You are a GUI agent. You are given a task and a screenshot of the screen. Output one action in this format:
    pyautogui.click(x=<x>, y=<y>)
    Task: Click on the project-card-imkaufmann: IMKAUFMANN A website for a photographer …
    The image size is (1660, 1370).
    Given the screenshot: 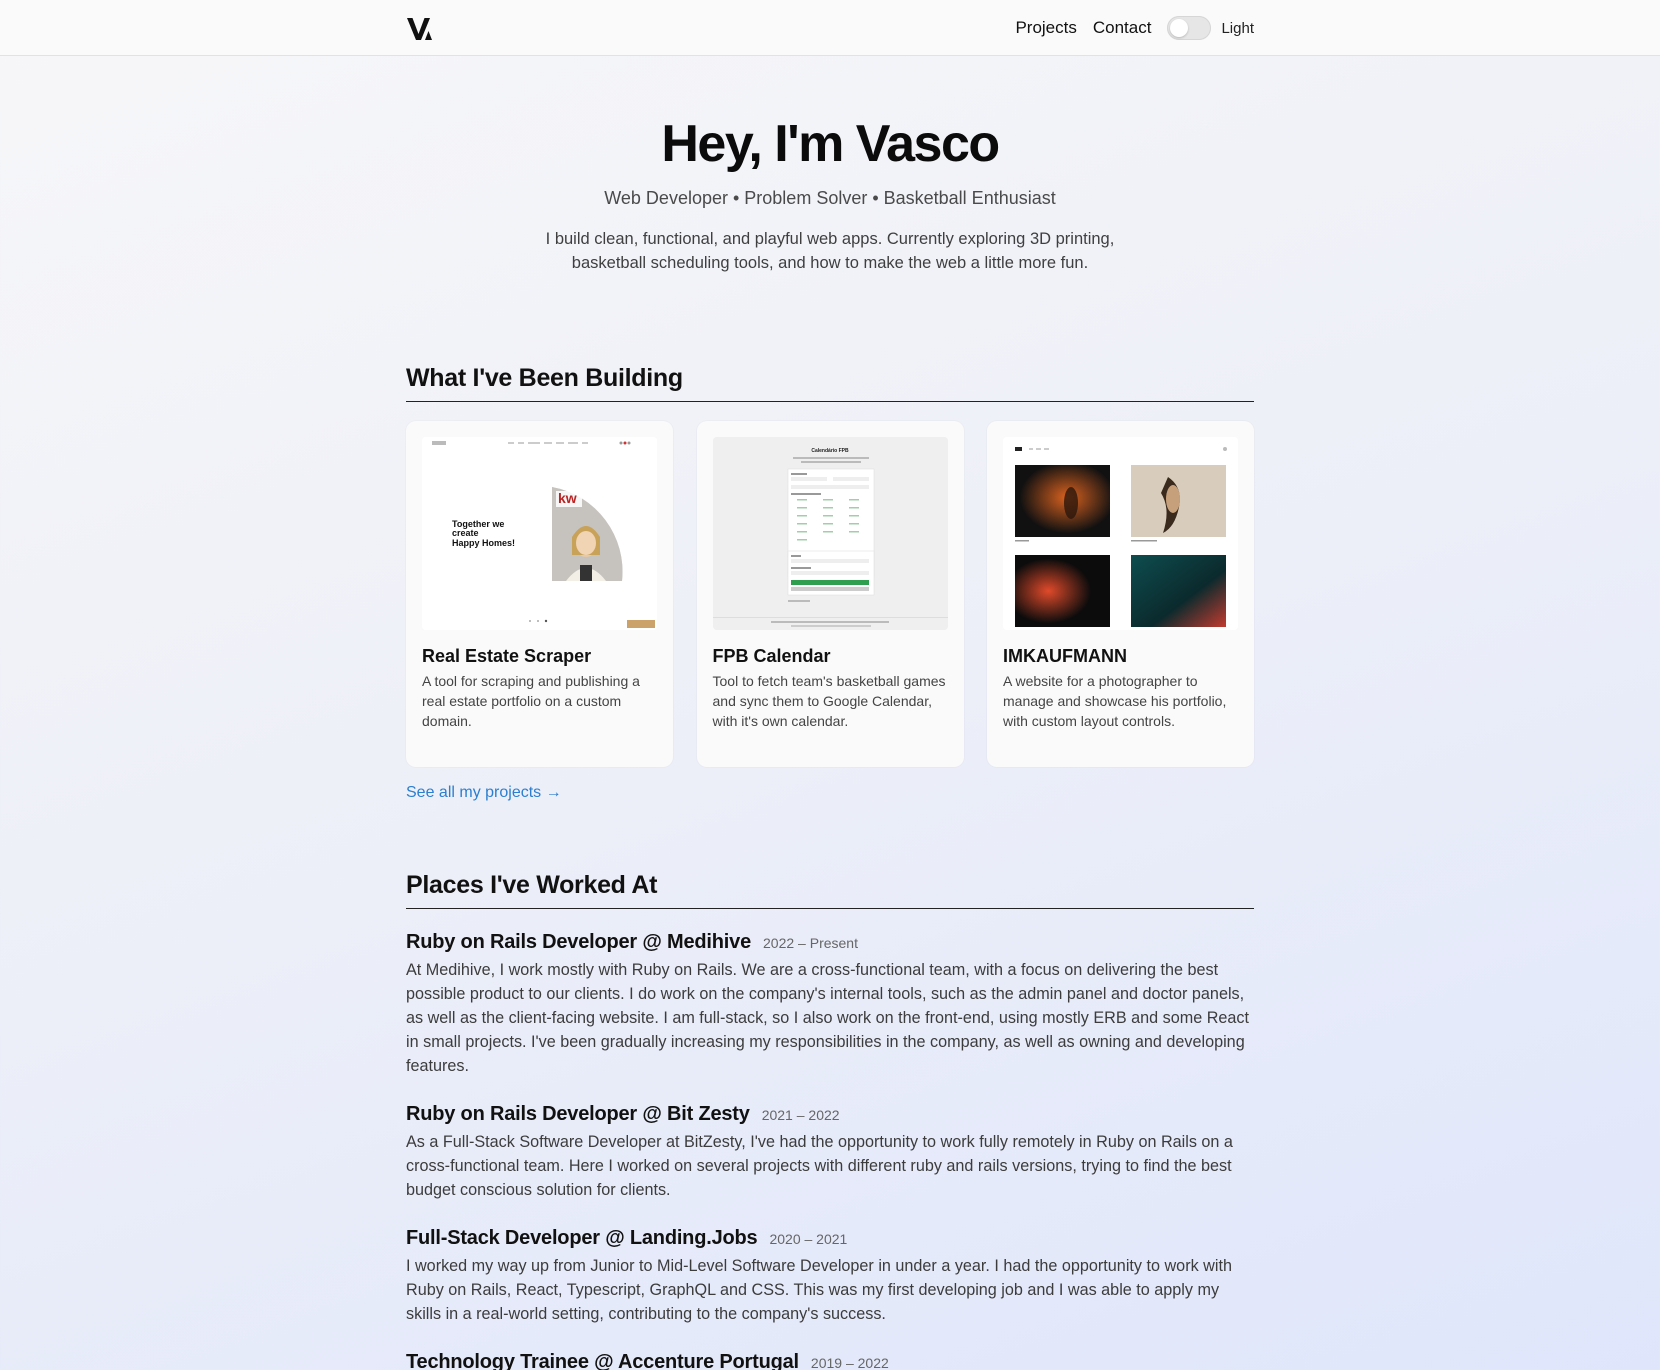 What is the action you would take?
    pyautogui.click(x=1120, y=594)
    